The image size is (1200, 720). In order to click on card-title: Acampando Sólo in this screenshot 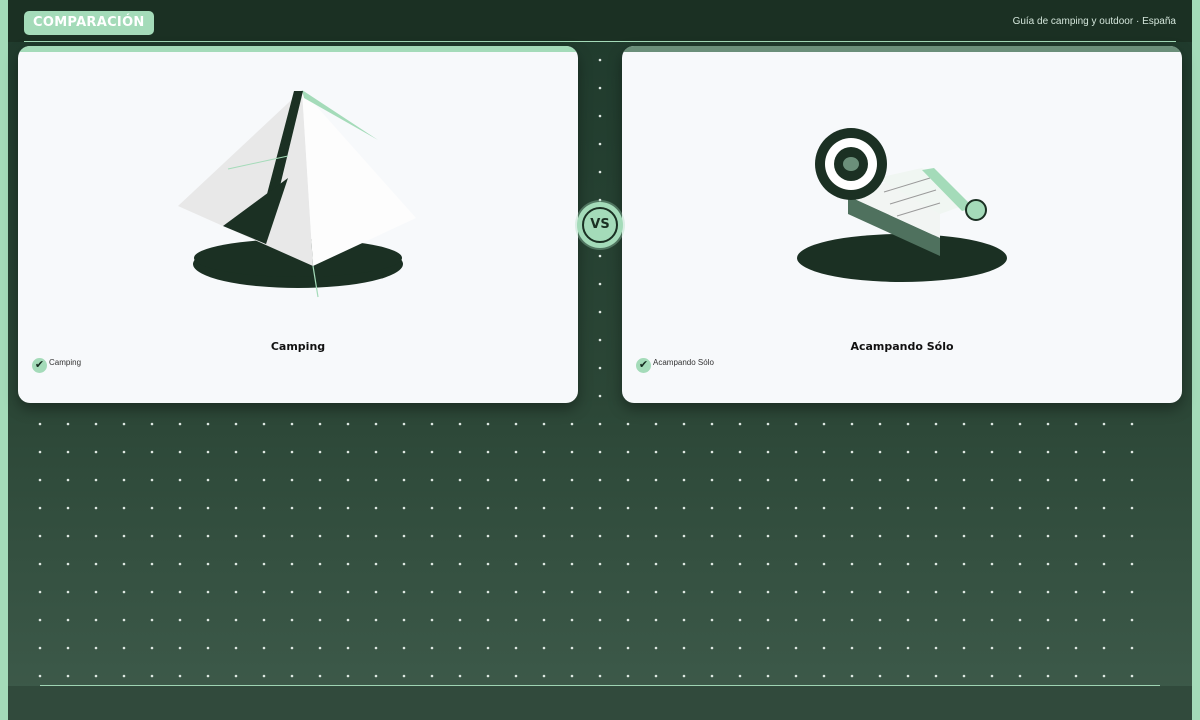, I will do `click(902, 346)`.